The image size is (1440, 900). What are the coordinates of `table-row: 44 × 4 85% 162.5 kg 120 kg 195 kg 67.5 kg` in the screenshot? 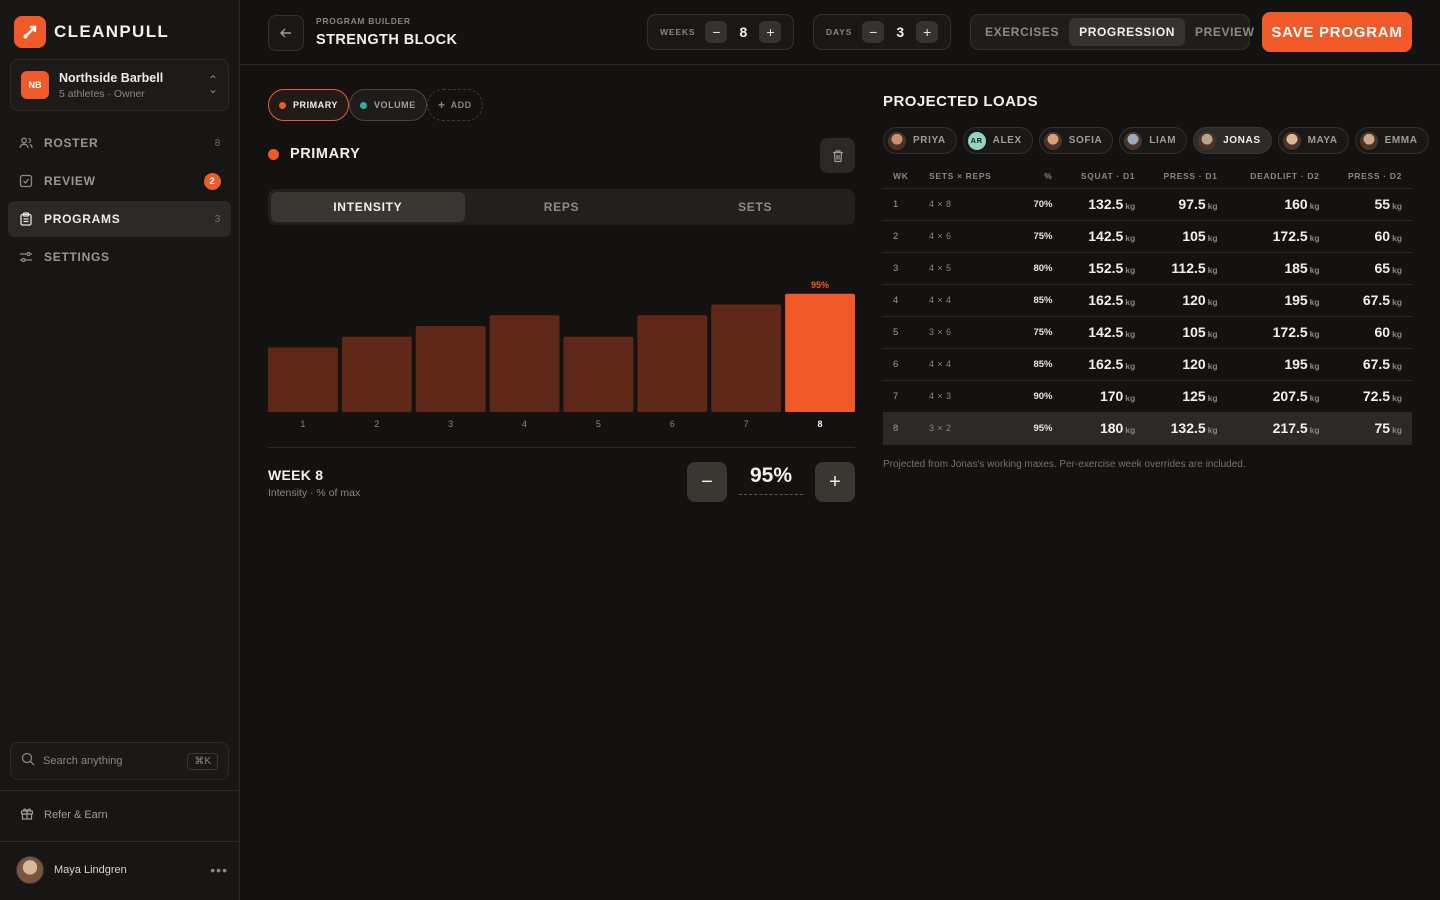 It's located at (1147, 300).